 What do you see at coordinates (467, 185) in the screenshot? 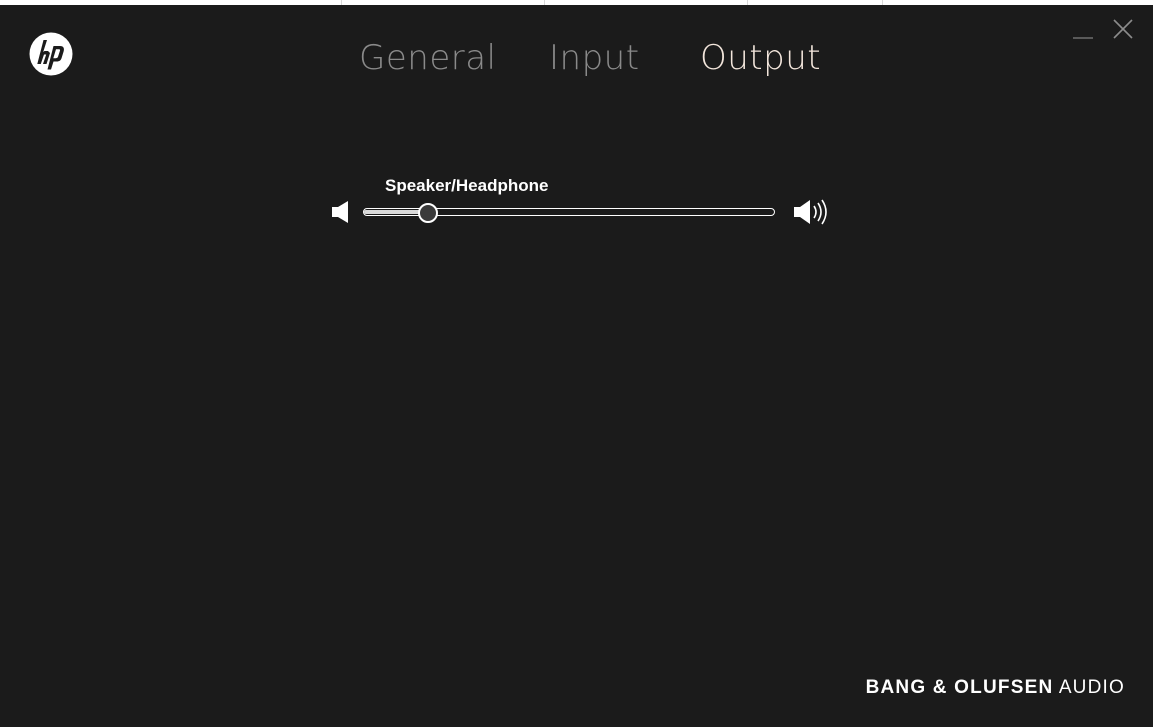
I see `device-label: Speaker/Headphone` at bounding box center [467, 185].